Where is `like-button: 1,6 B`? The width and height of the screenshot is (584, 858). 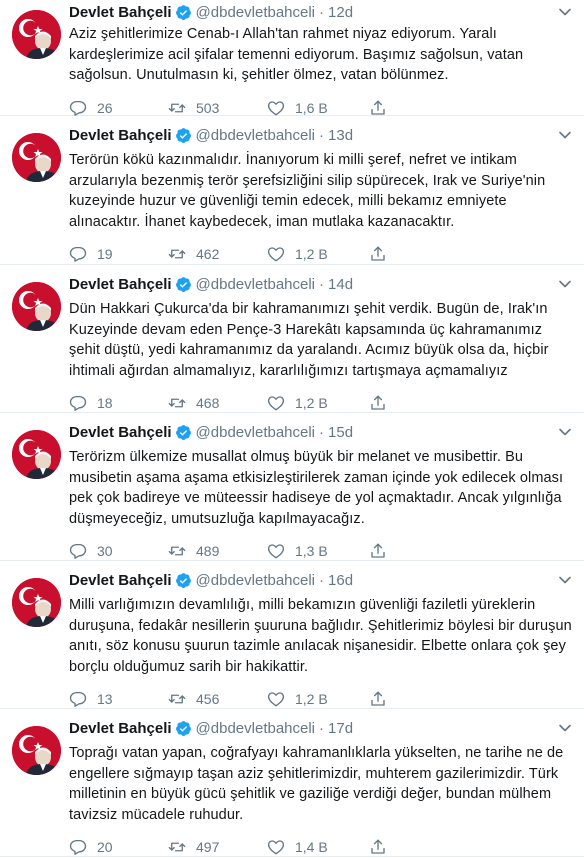
like-button: 1,6 B is located at coordinates (318, 108).